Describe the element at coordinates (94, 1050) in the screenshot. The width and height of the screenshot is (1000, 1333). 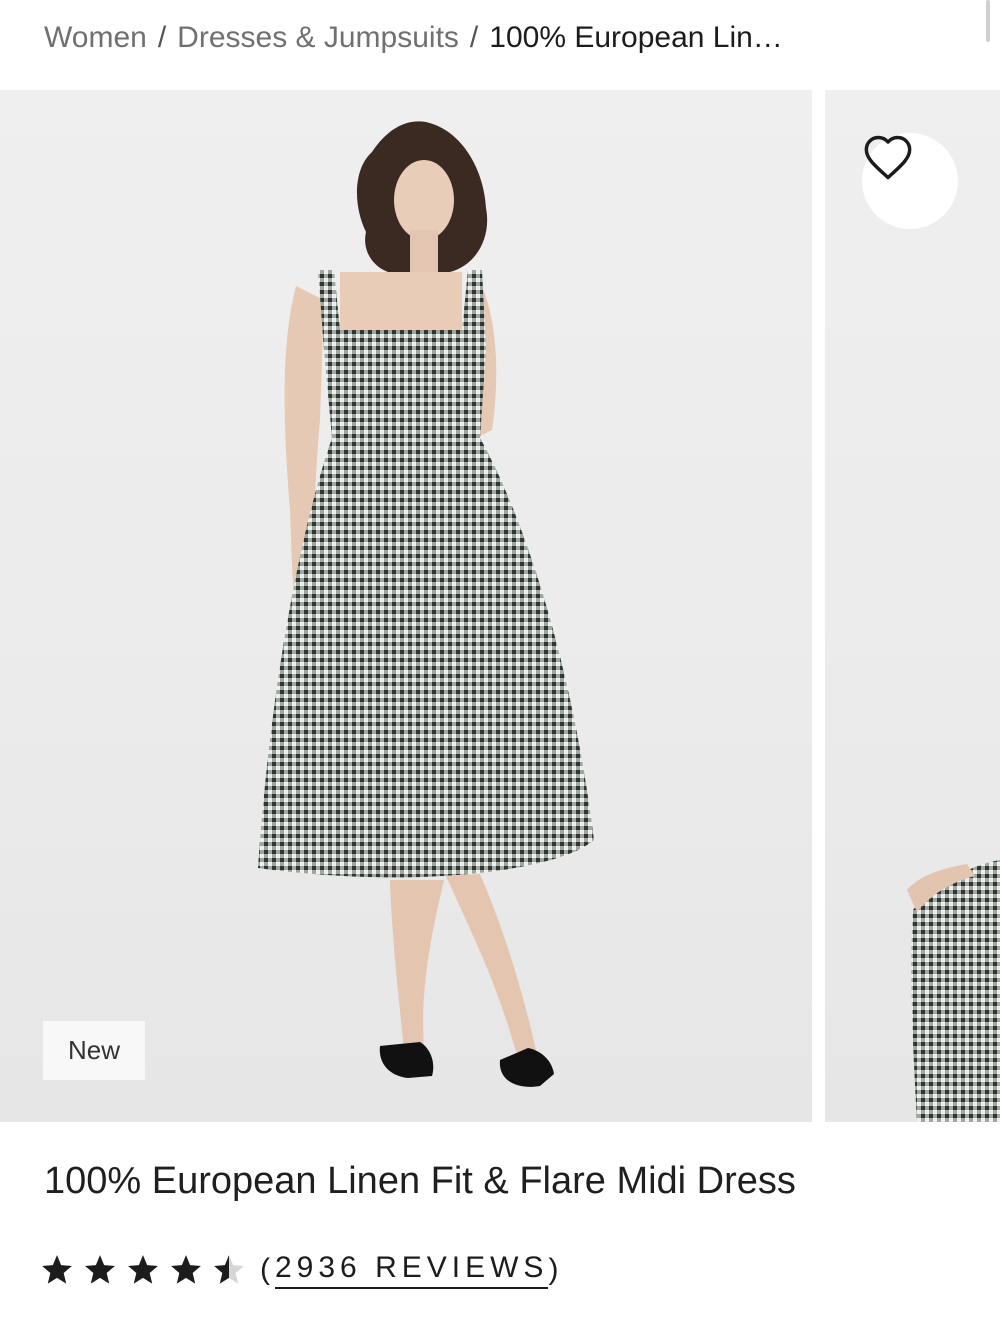
I see `new-badge: New` at that location.